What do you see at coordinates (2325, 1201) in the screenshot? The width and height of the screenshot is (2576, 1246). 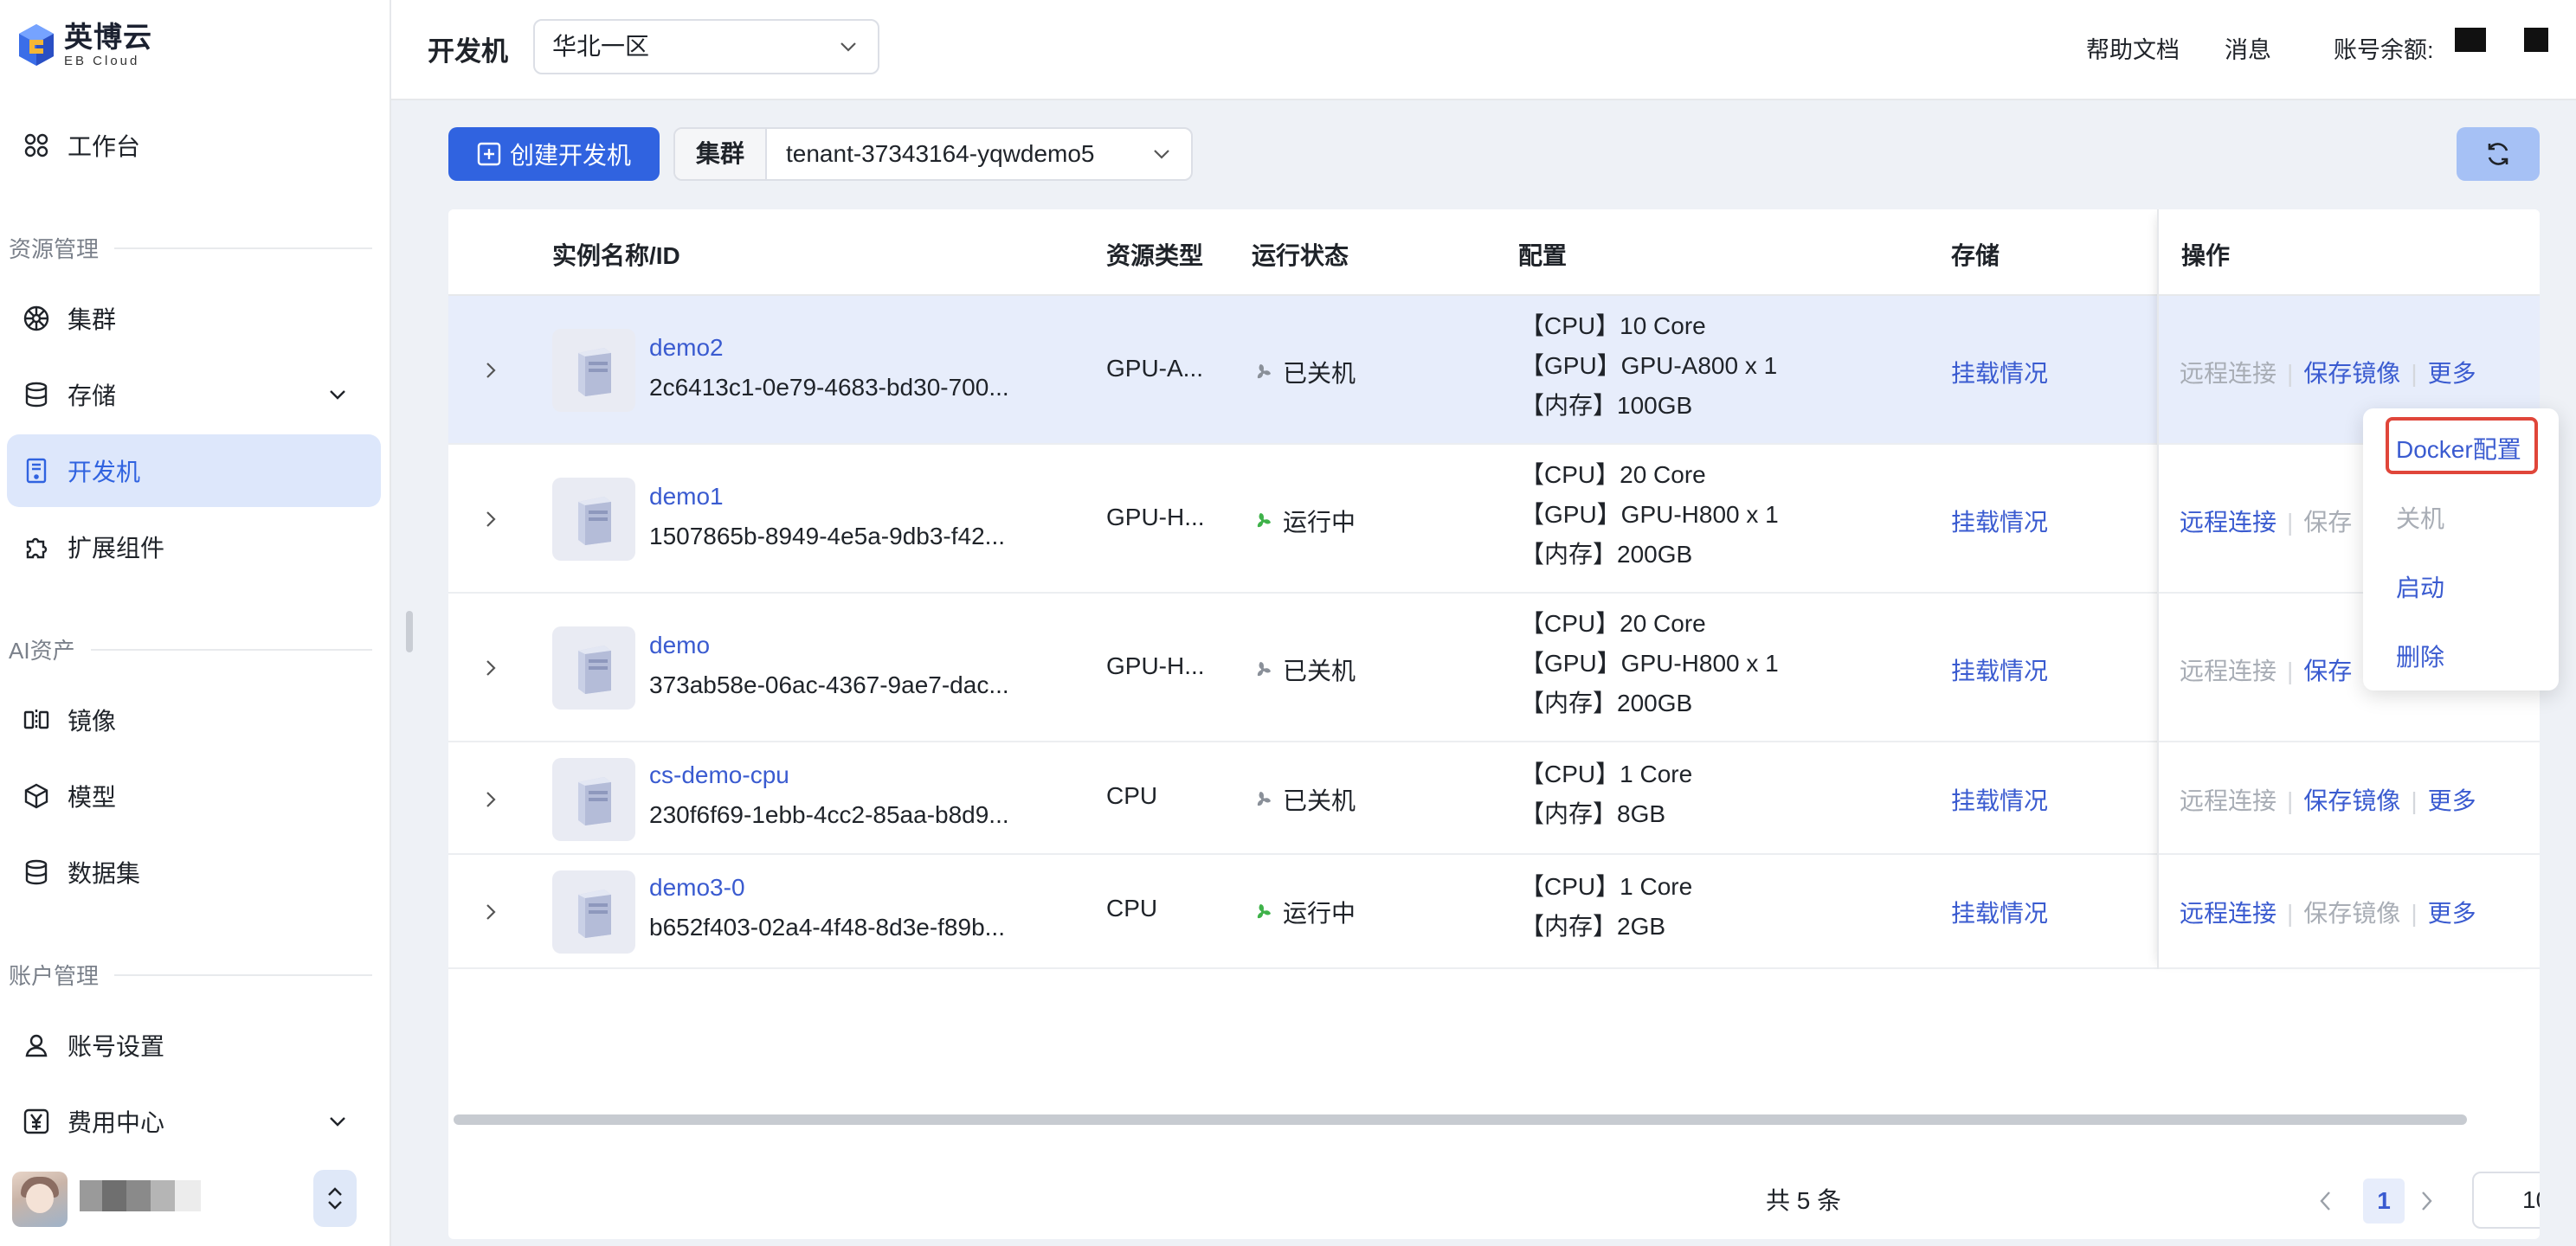 I see `chevron-left-icon` at bounding box center [2325, 1201].